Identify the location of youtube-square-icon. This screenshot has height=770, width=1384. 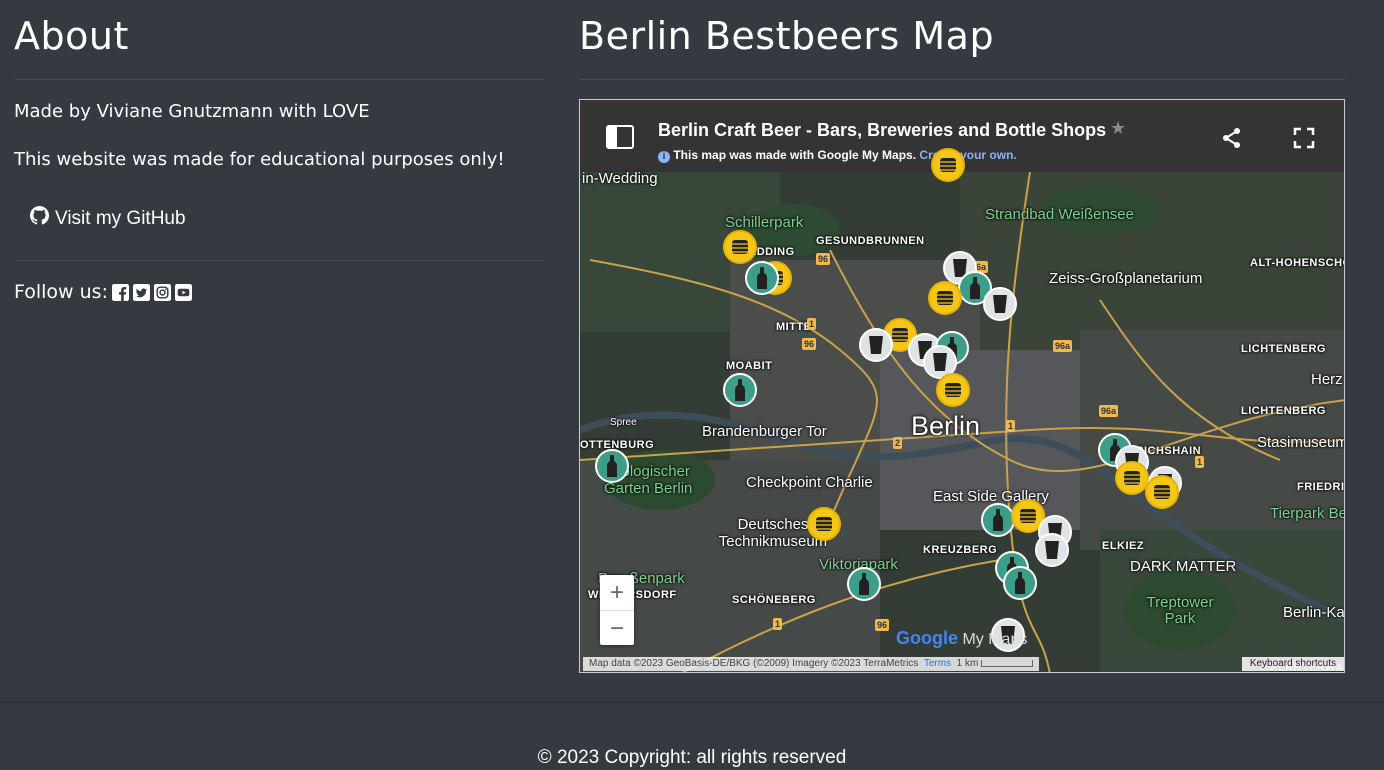
(183, 292).